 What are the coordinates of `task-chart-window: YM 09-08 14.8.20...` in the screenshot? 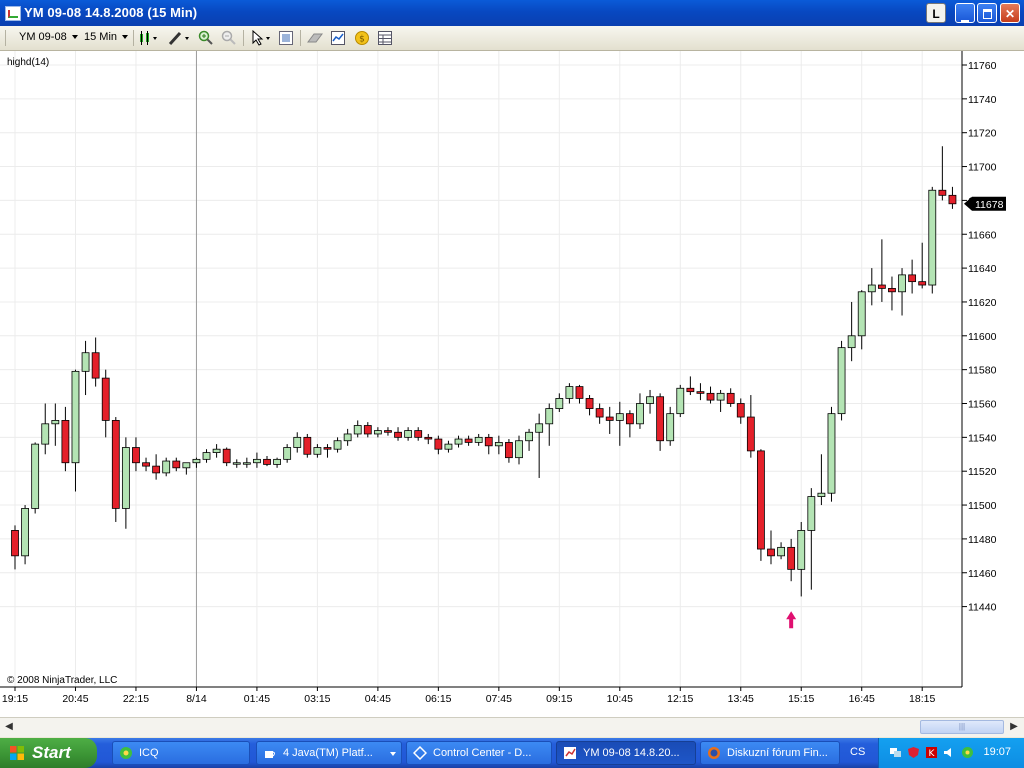 It's located at (626, 753).